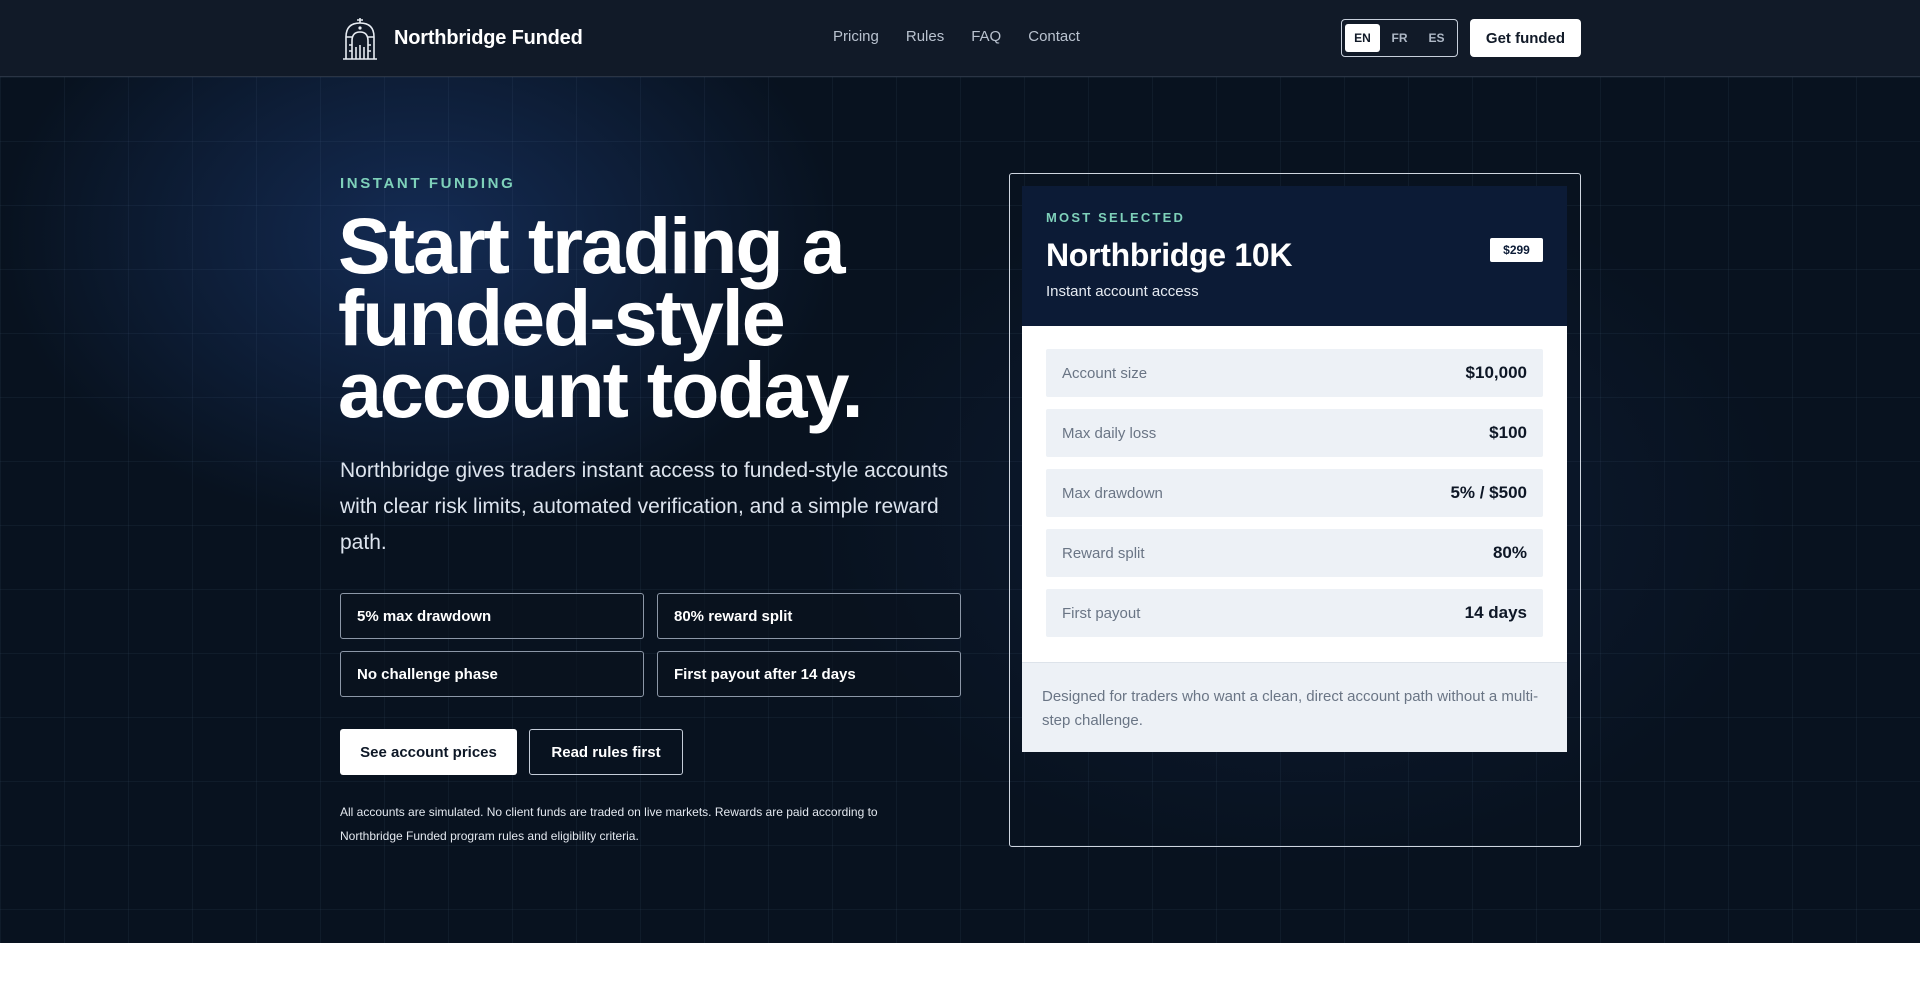  What do you see at coordinates (1509, 552) in the screenshot?
I see `spec-value: 80%` at bounding box center [1509, 552].